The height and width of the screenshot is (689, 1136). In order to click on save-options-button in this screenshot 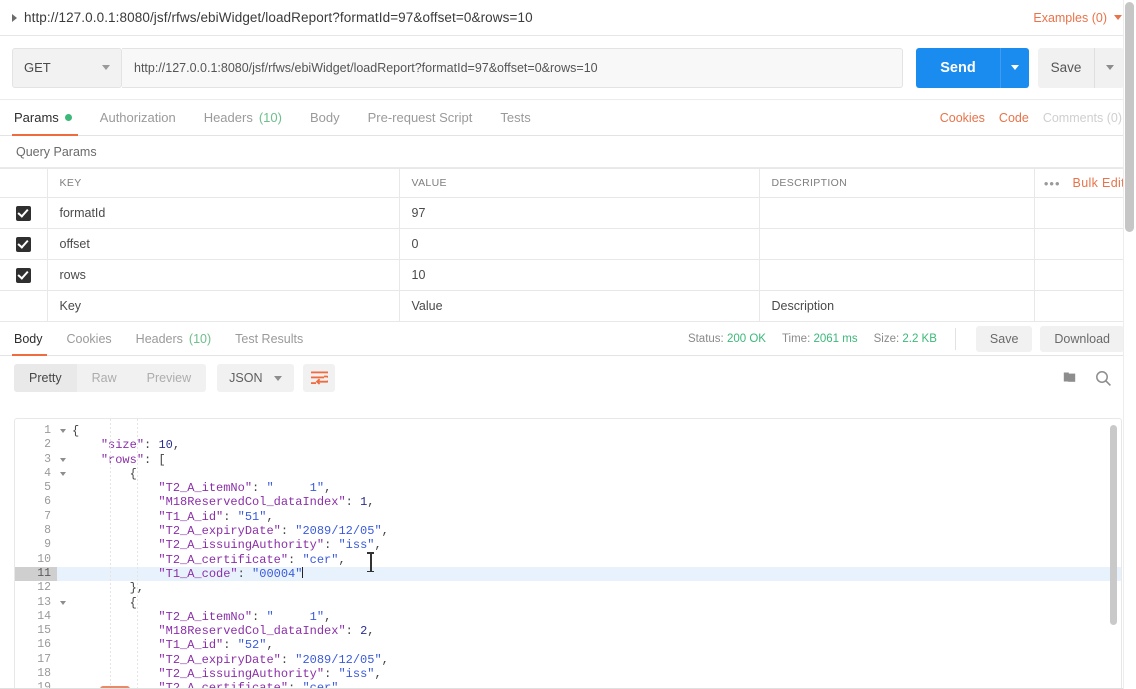, I will do `click(1109, 67)`.